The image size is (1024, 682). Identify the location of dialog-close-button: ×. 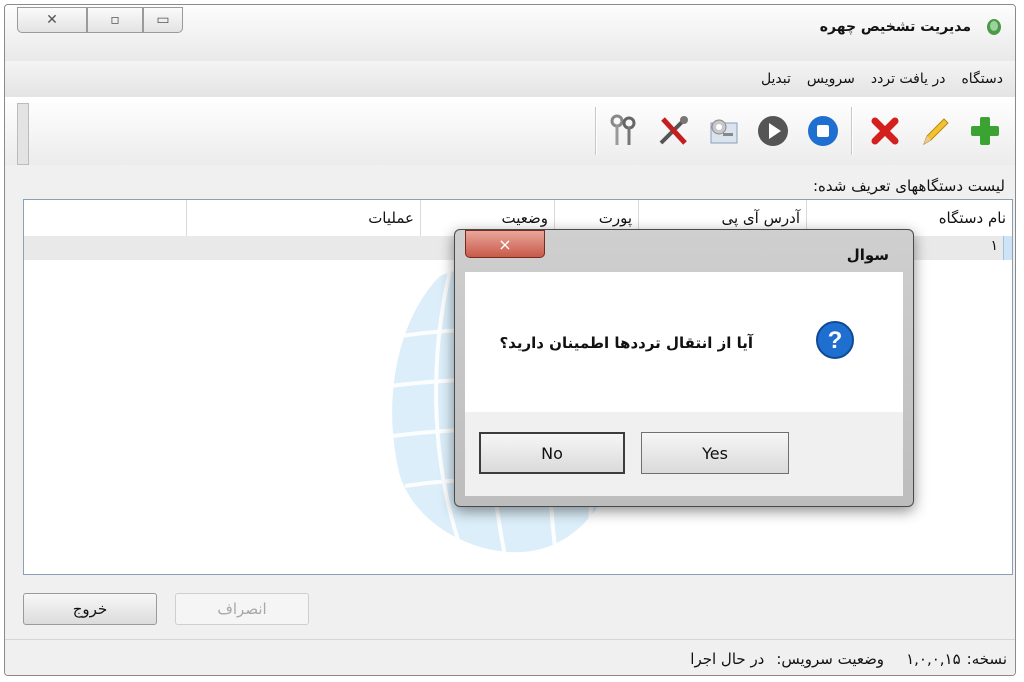
(505, 244).